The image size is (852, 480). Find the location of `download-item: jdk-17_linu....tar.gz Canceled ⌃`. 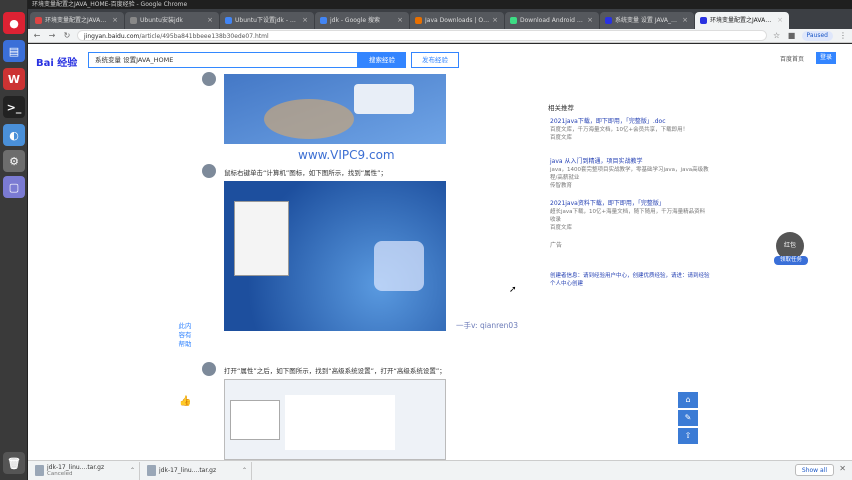

download-item: jdk-17_linu....tar.gz Canceled ⌃ is located at coordinates (86, 470).